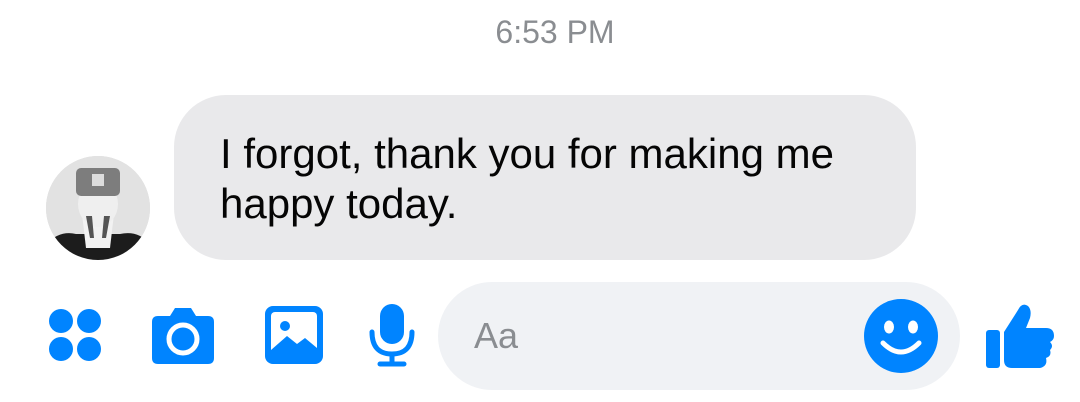  I want to click on microphone-icon, so click(392, 335).